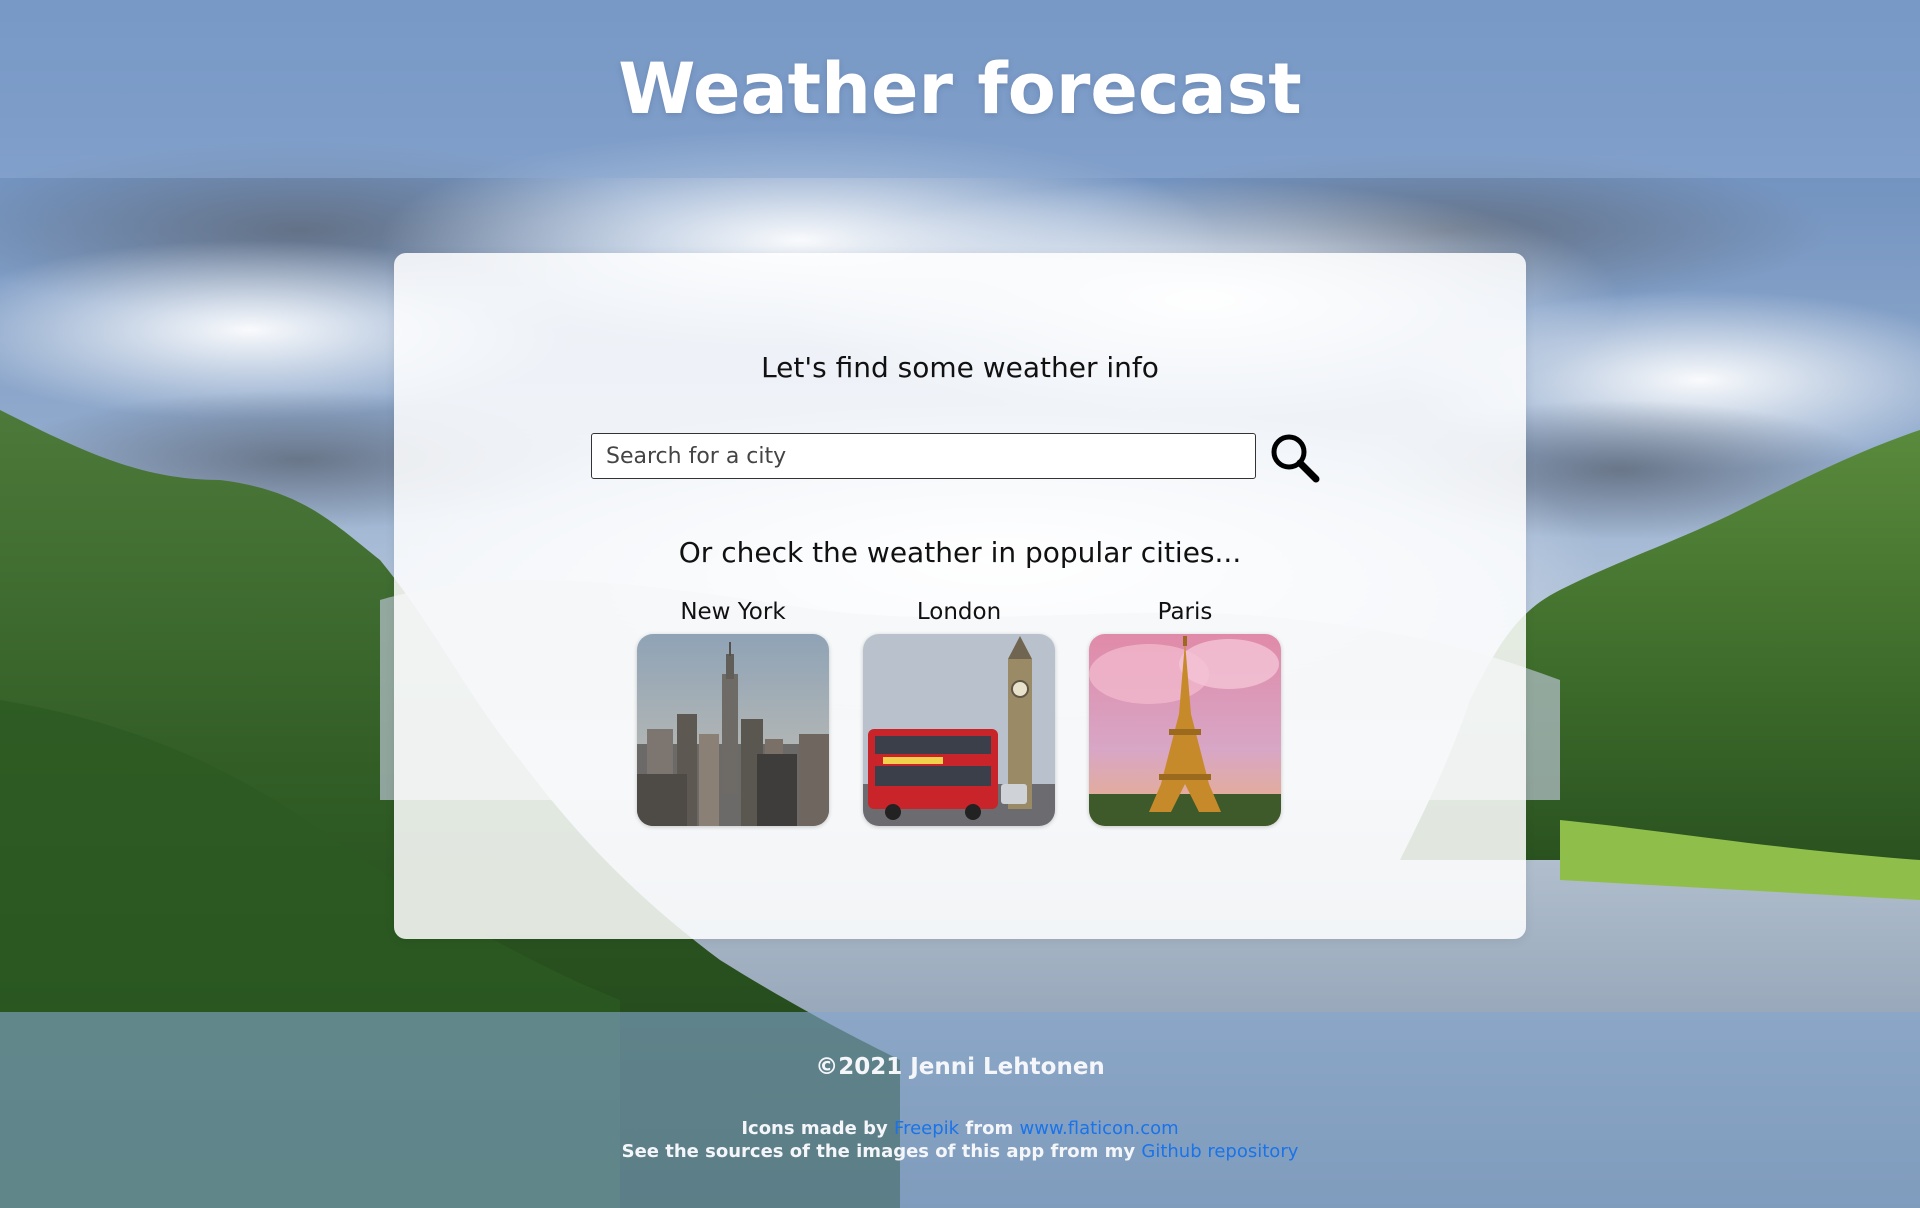 This screenshot has height=1208, width=1920. I want to click on paris-eiffel-tower-image, so click(1185, 730).